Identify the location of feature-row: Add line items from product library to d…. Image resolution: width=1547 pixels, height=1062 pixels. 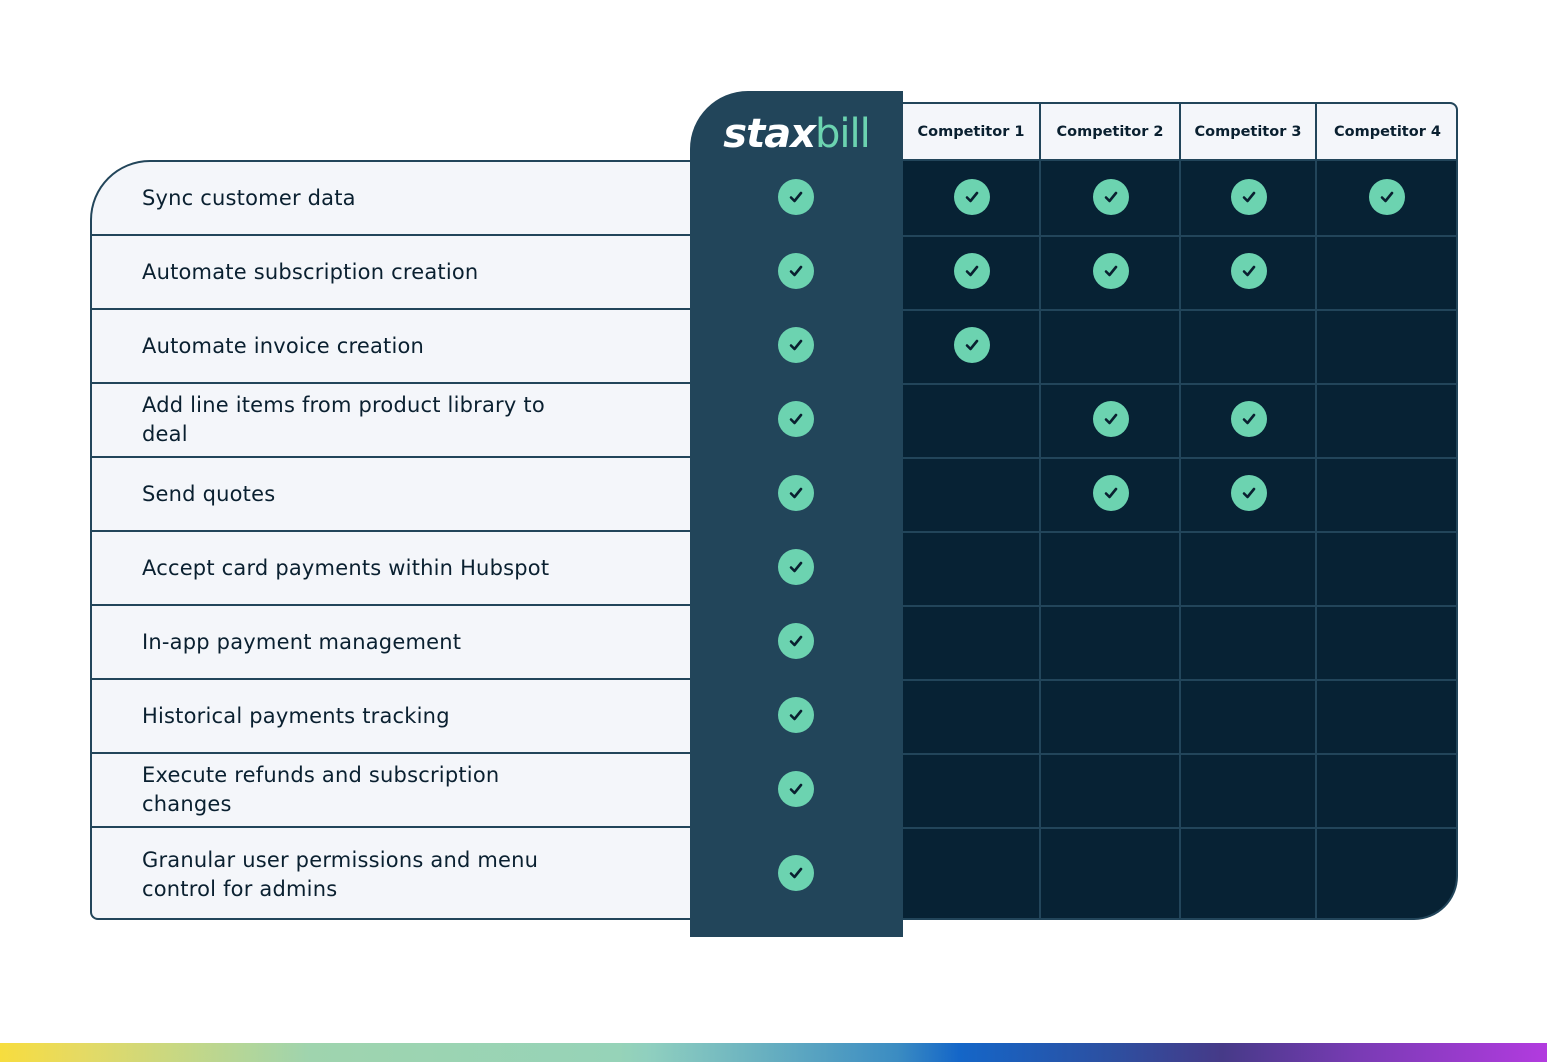
(396, 421).